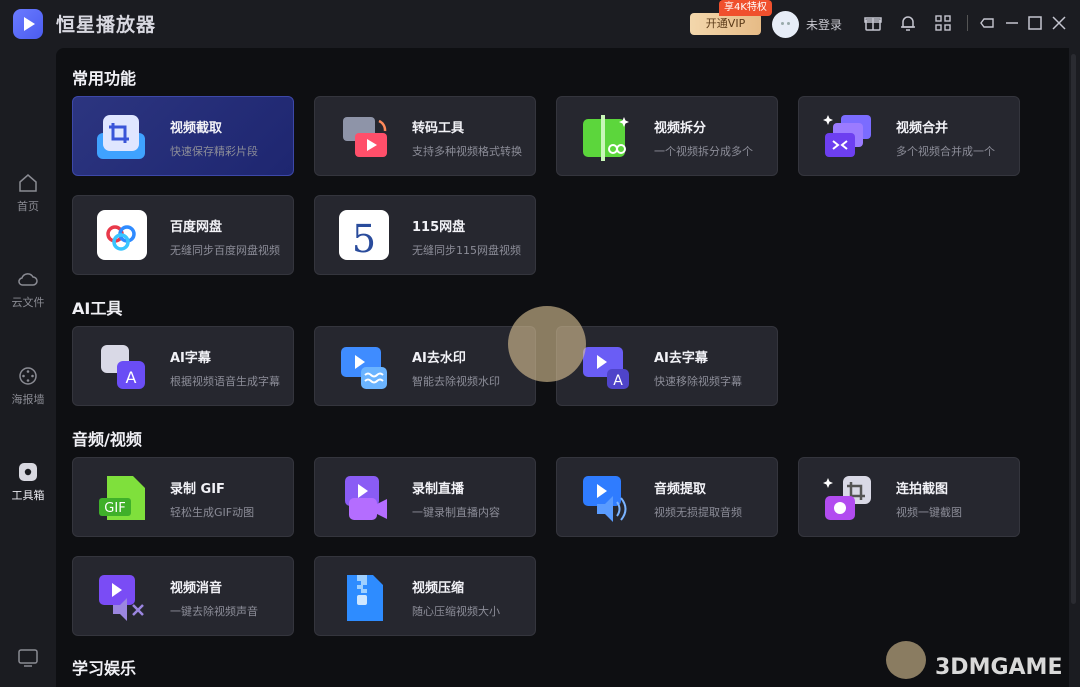  I want to click on crop-icon, so click(121, 137).